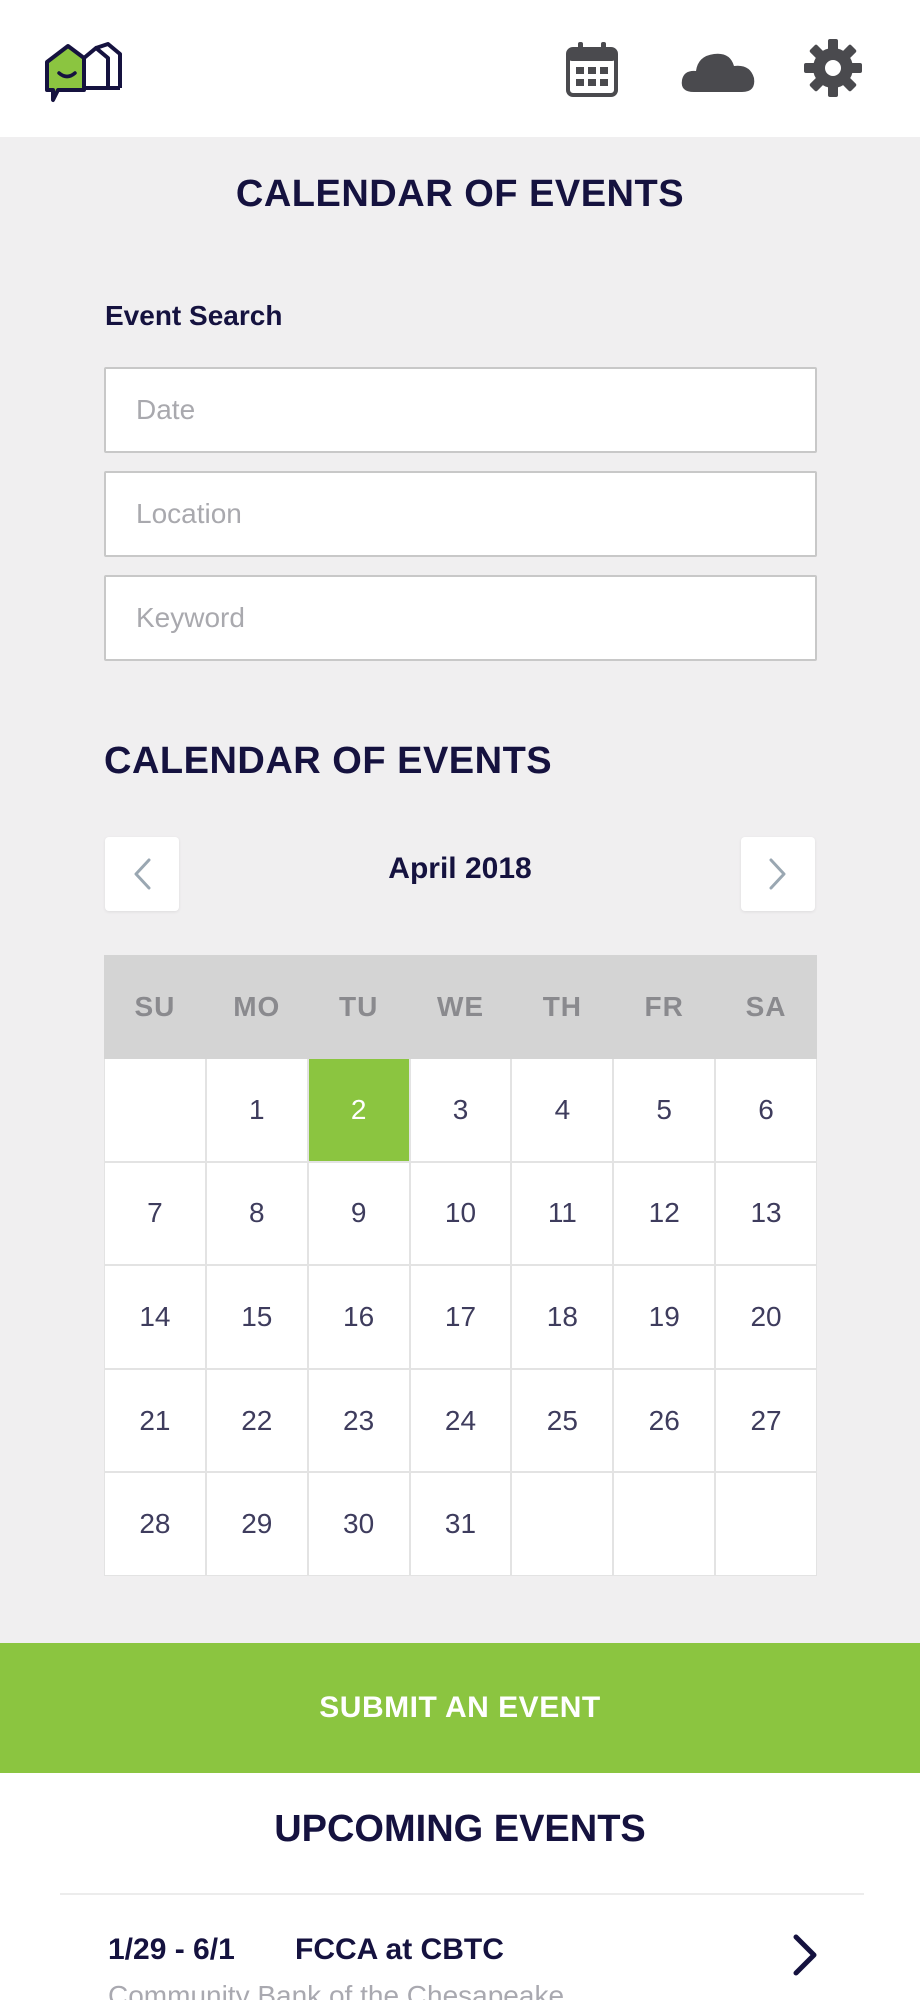  Describe the element at coordinates (766, 1213) in the screenshot. I see `calendar-day-cell: 13` at that location.